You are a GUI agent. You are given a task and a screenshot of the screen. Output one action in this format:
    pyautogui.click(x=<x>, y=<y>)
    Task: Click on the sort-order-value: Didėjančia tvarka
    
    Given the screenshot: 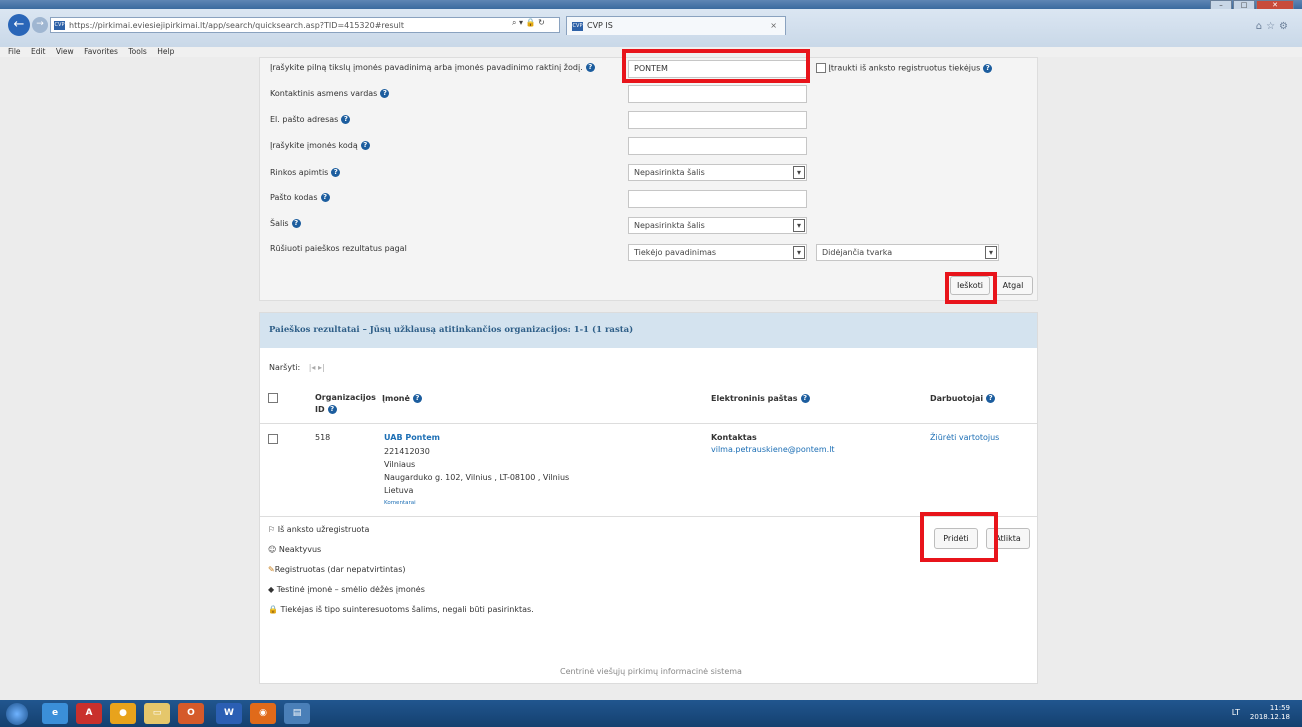 What is the action you would take?
    pyautogui.click(x=857, y=252)
    